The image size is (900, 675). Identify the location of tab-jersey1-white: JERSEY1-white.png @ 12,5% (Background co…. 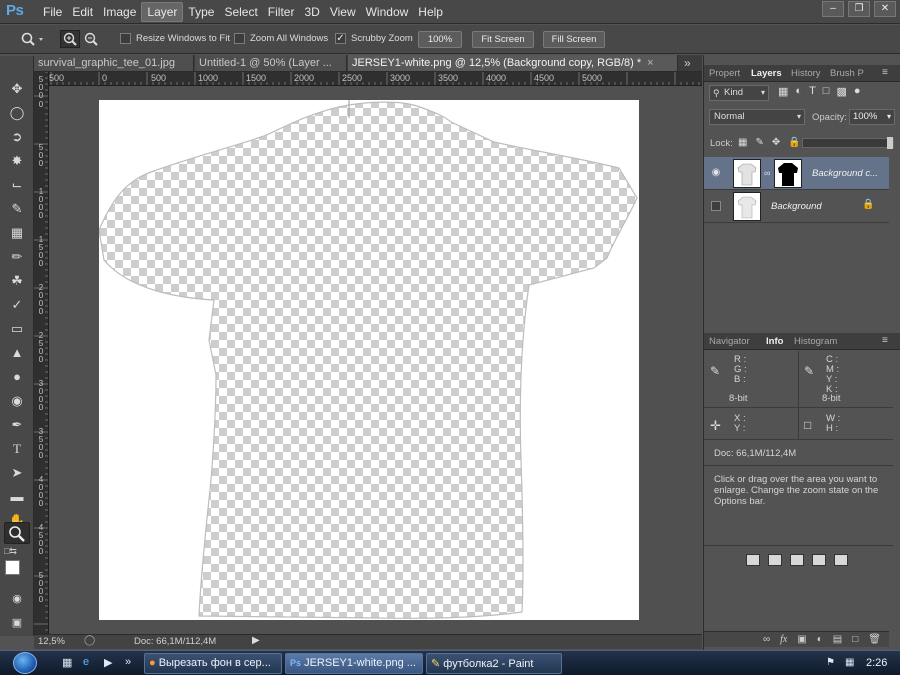
(513, 63).